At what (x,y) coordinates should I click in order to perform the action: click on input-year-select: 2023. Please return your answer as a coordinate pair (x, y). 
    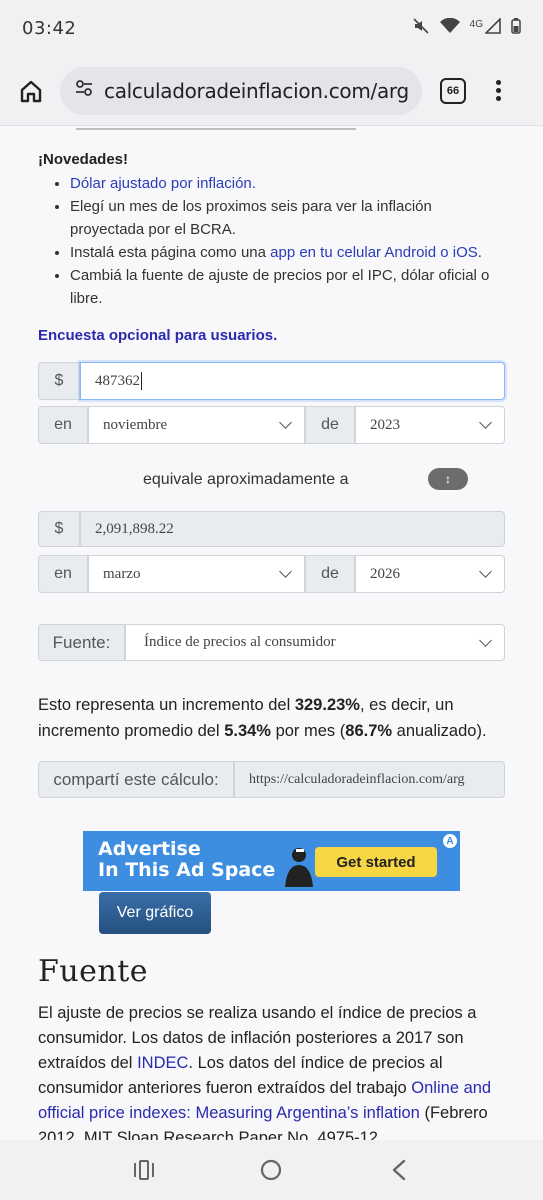
    Looking at the image, I should click on (430, 425).